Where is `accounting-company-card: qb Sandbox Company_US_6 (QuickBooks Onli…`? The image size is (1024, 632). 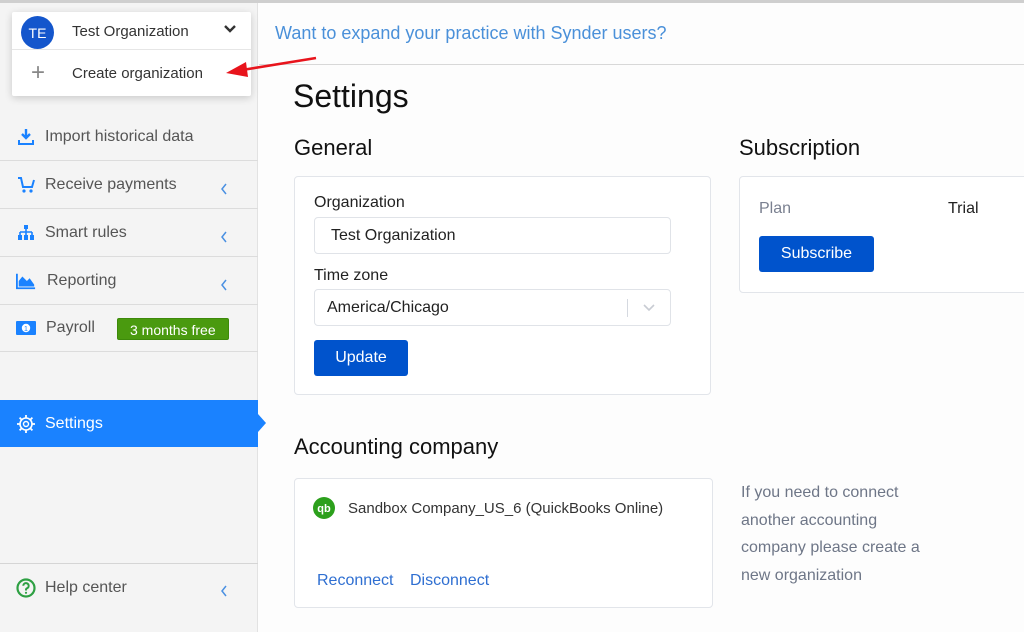
accounting-company-card: qb Sandbox Company_US_6 (QuickBooks Onli… is located at coordinates (503, 543).